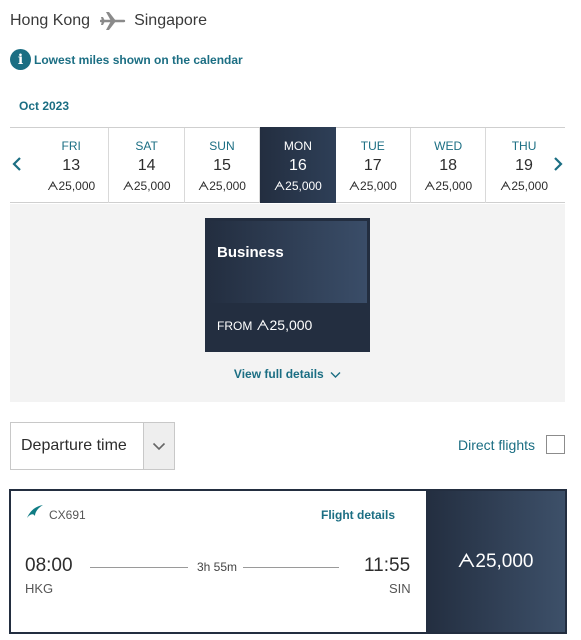 The height and width of the screenshot is (640, 581). Describe the element at coordinates (297, 146) in the screenshot. I see `date-weekday: MON` at that location.